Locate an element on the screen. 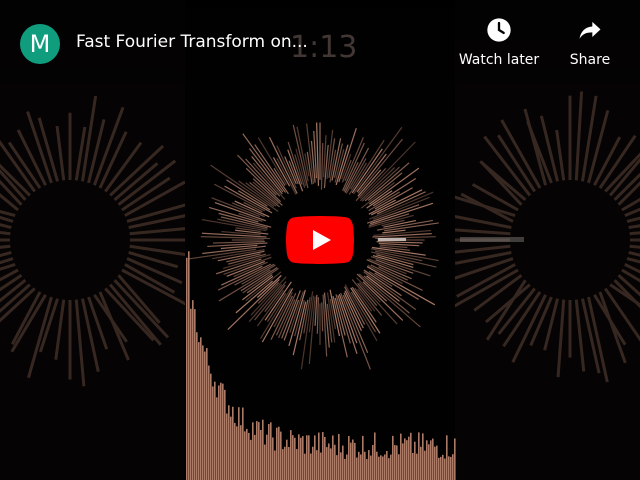  watch-later-button: Watch later is located at coordinates (499, 41).